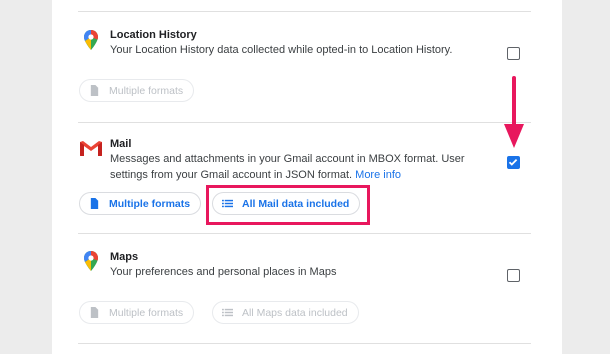 This screenshot has height=354, width=610. I want to click on mail-checkbox, so click(513, 162).